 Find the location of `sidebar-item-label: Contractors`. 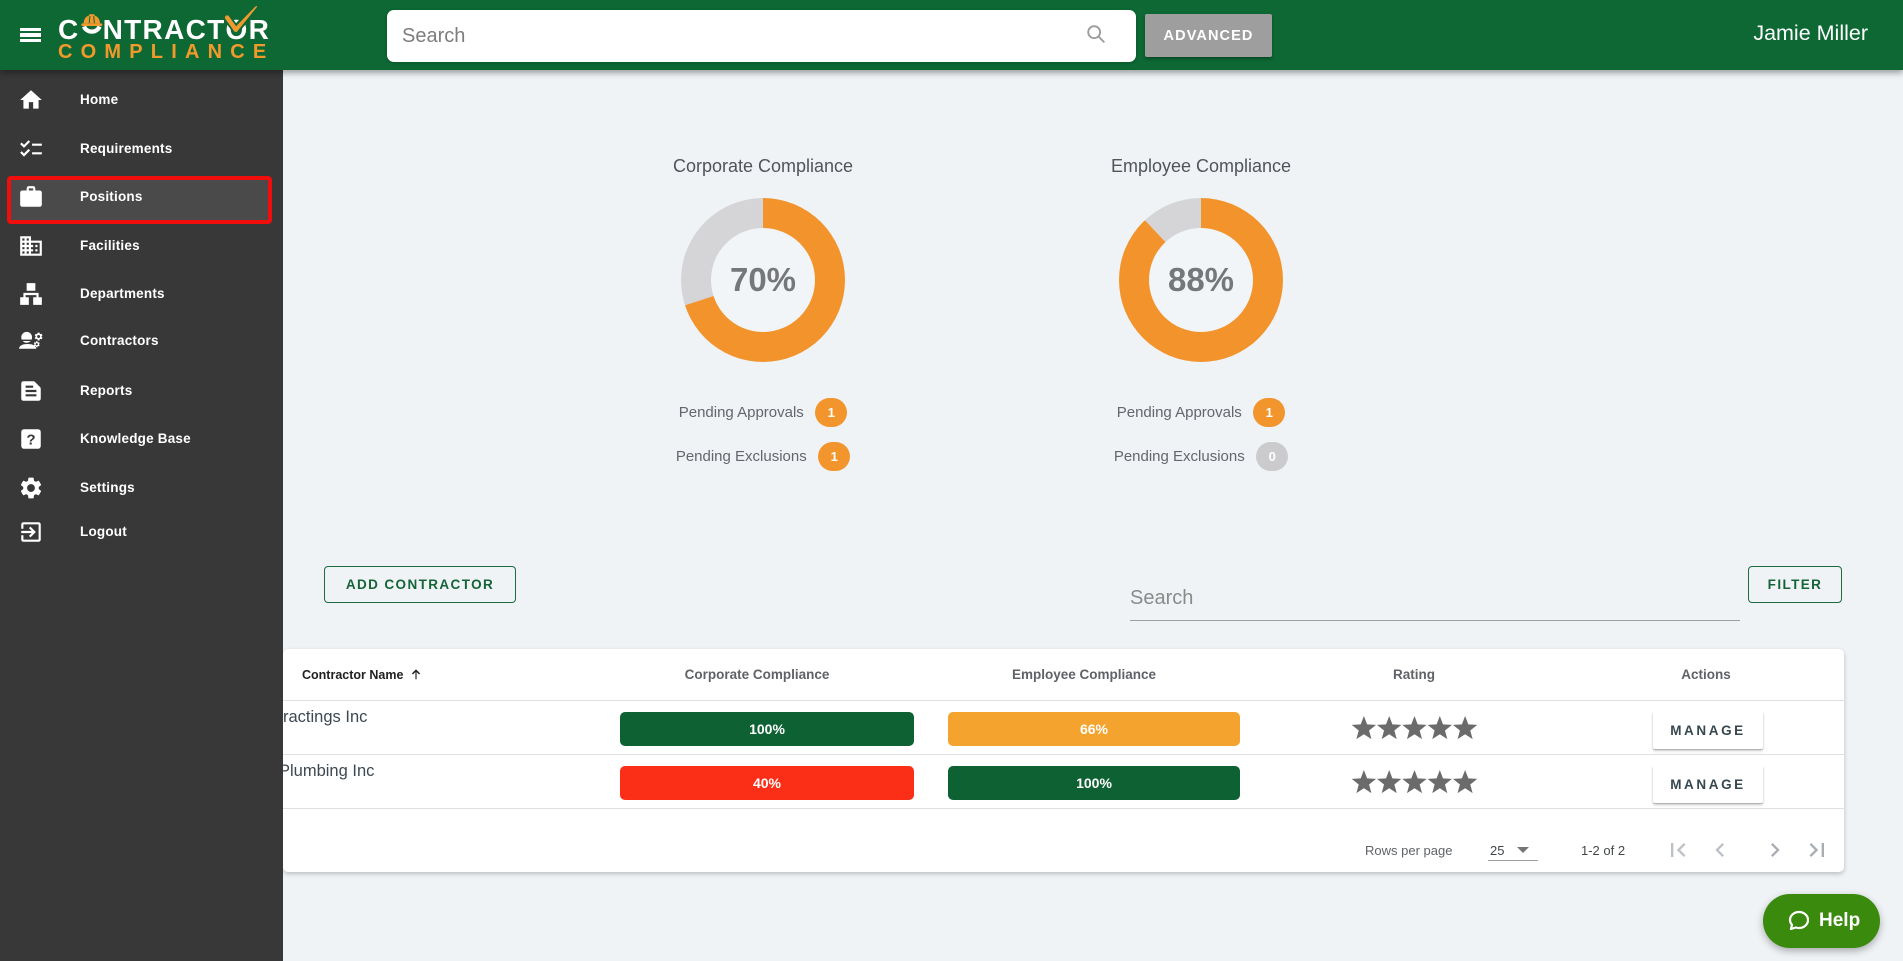

sidebar-item-label: Contractors is located at coordinates (119, 340).